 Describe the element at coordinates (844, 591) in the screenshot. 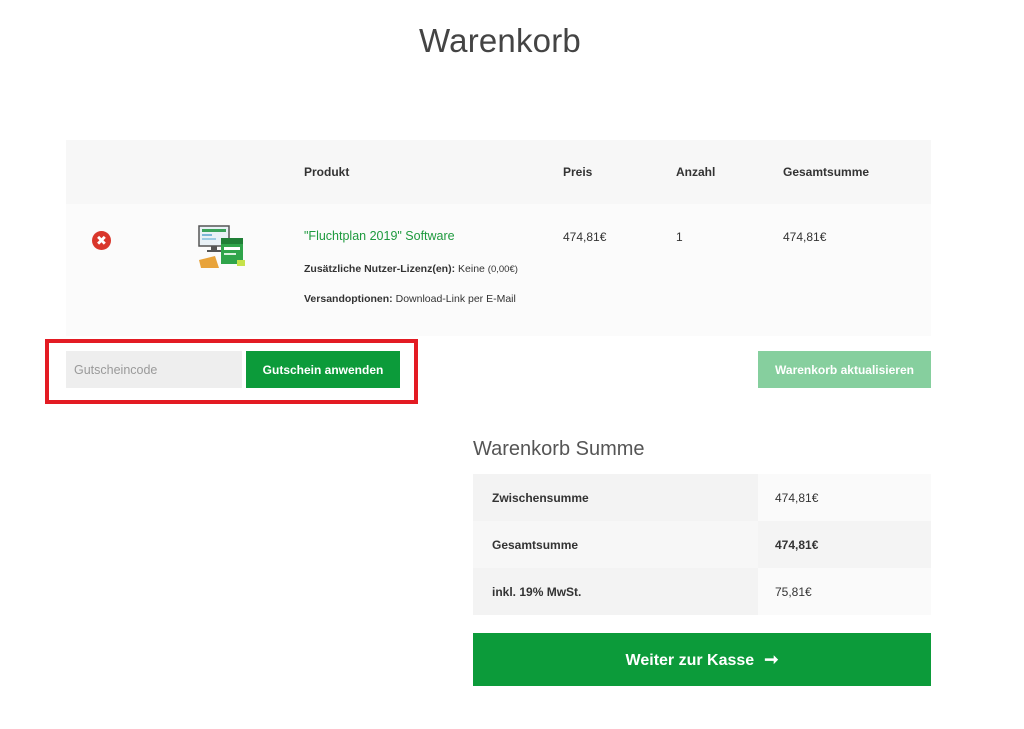

I see `tax-value: 75,81€` at that location.